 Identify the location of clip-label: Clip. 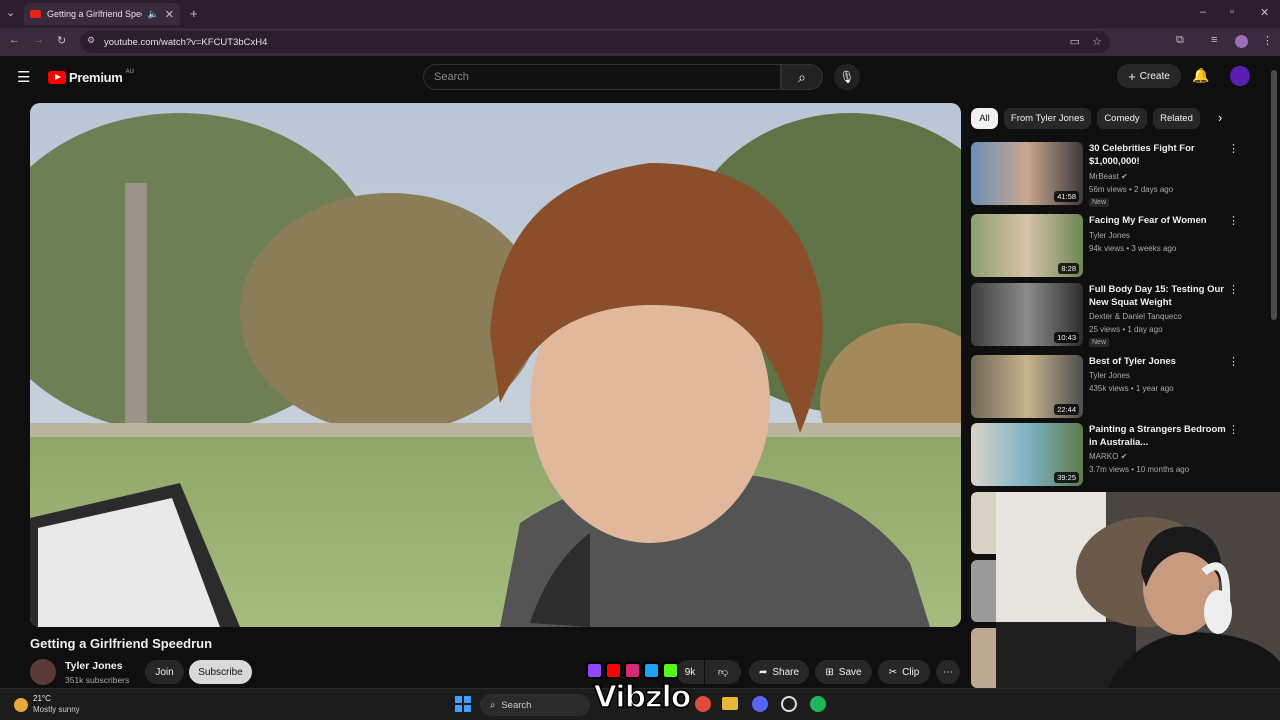
(911, 672).